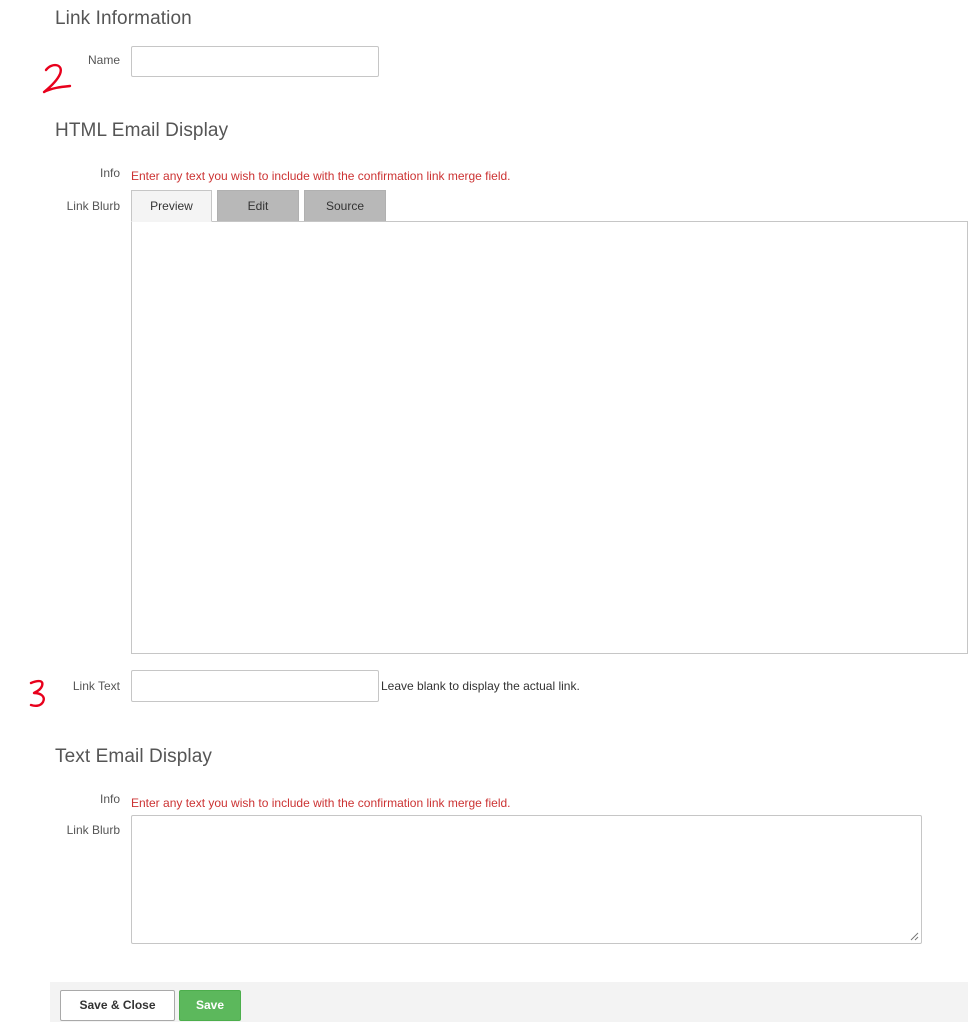 The height and width of the screenshot is (1022, 968). Describe the element at coordinates (171, 206) in the screenshot. I see `tab-preview: Preview` at that location.